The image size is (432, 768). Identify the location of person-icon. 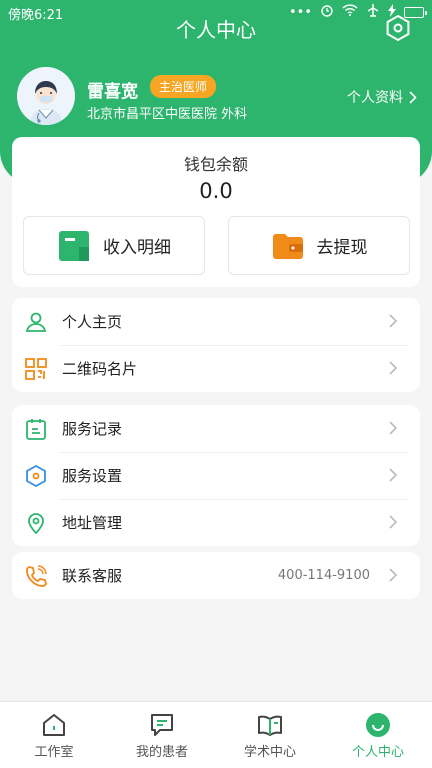
(36, 322).